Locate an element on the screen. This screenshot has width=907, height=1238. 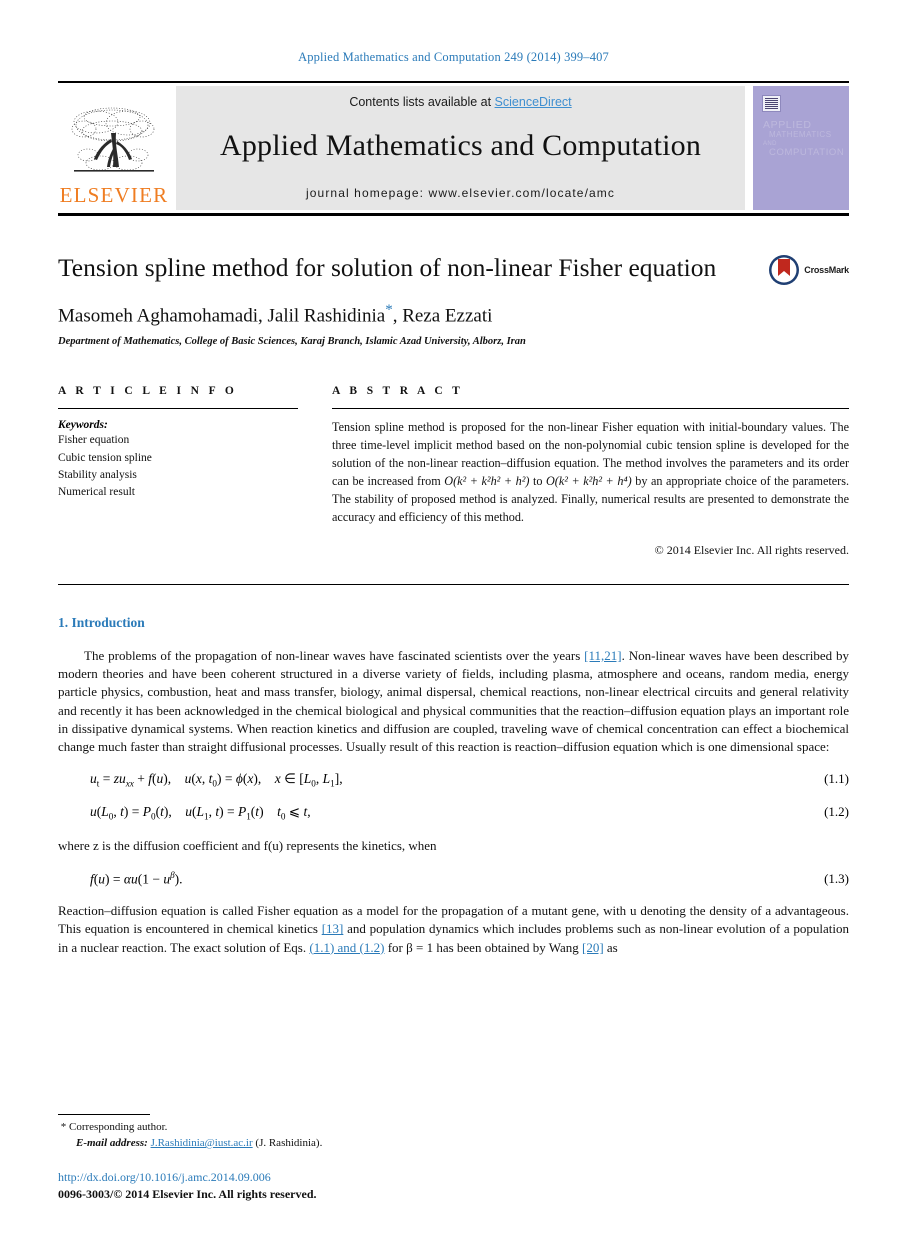
journal-cover-thumbnail: APPLIED MATHEMATICS AND COMPUTATION is located at coordinates (801, 148).